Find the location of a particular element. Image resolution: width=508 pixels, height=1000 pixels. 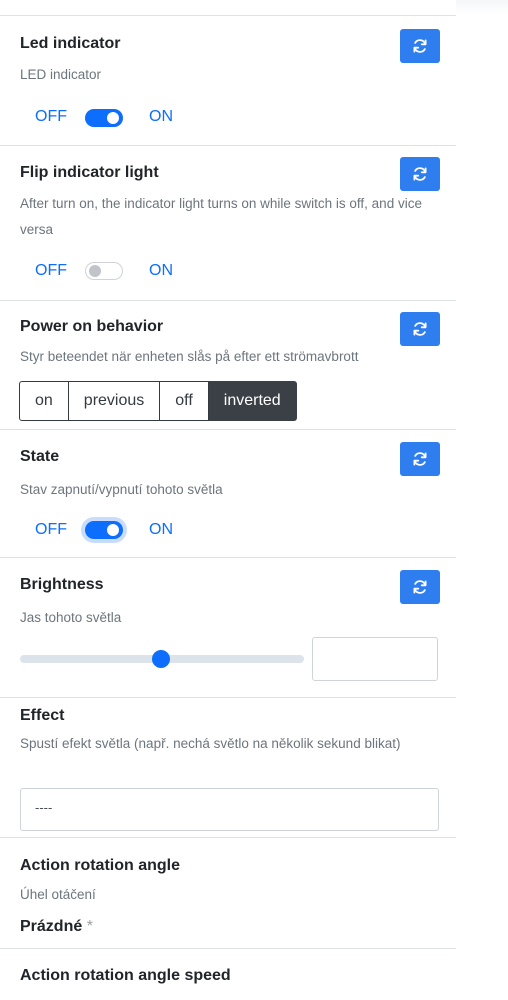

option-inverted-button: inverted is located at coordinates (252, 401).